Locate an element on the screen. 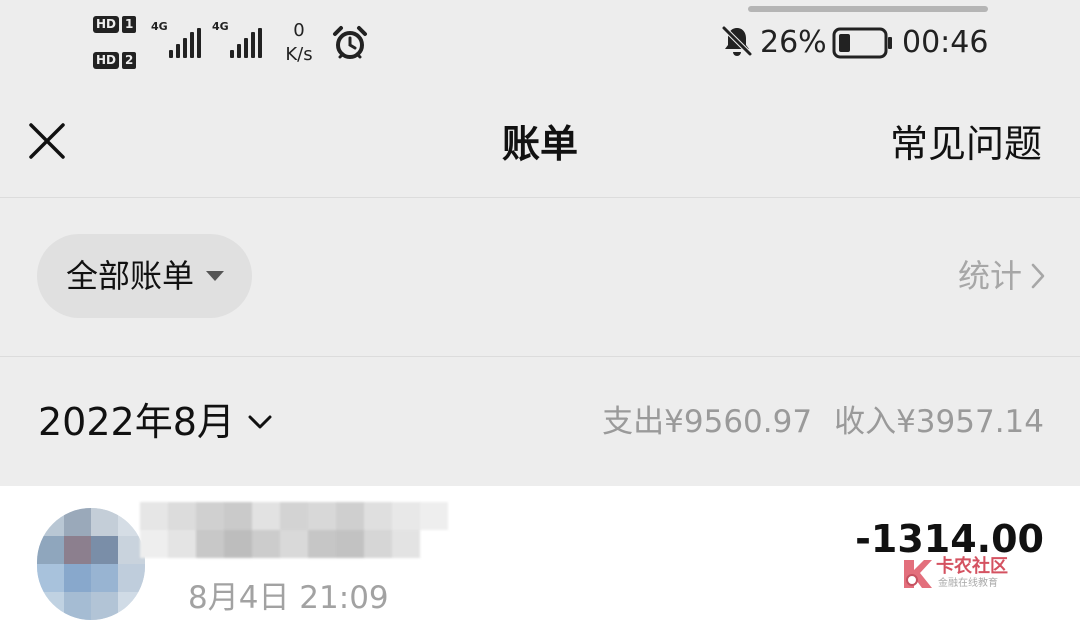 The width and height of the screenshot is (1080, 643). gesture-handle is located at coordinates (868, 9).